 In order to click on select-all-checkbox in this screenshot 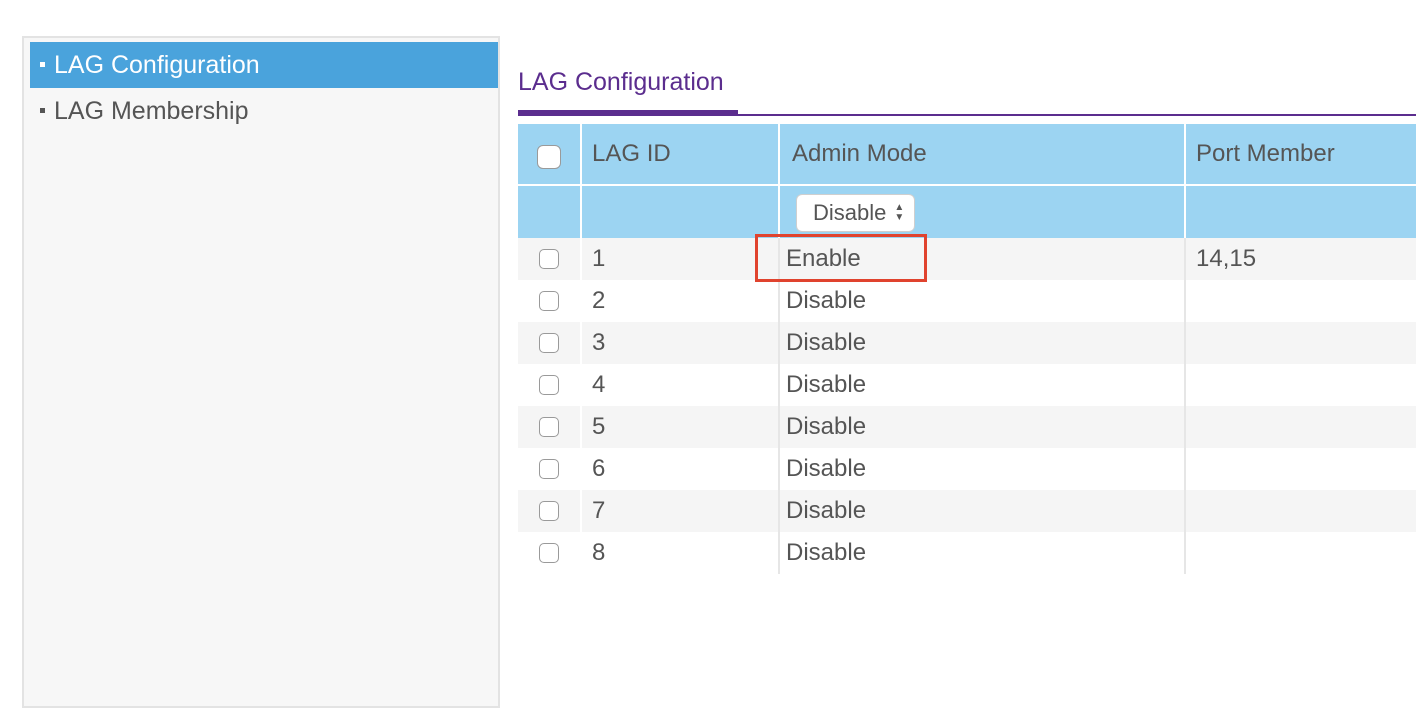, I will do `click(549, 157)`.